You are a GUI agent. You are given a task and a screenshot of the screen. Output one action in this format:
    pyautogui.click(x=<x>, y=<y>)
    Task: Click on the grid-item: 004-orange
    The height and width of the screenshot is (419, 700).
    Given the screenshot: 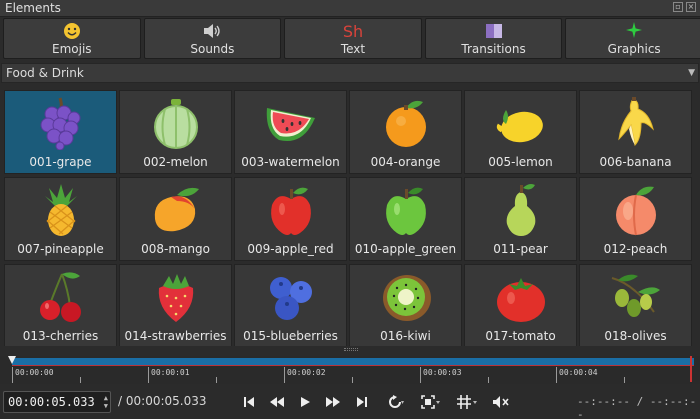 What is the action you would take?
    pyautogui.click(x=405, y=132)
    